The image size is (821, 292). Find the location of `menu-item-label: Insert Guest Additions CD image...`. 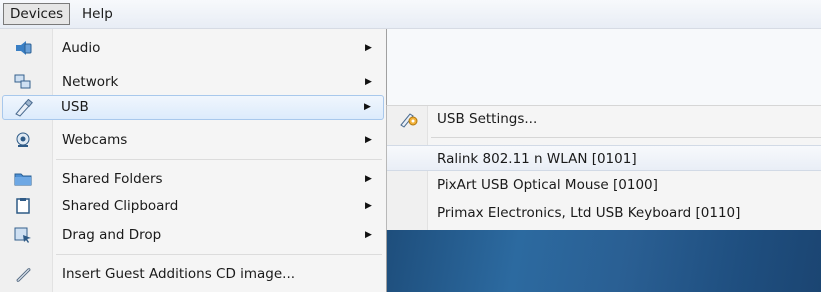

menu-item-label: Insert Guest Additions CD image... is located at coordinates (179, 274).